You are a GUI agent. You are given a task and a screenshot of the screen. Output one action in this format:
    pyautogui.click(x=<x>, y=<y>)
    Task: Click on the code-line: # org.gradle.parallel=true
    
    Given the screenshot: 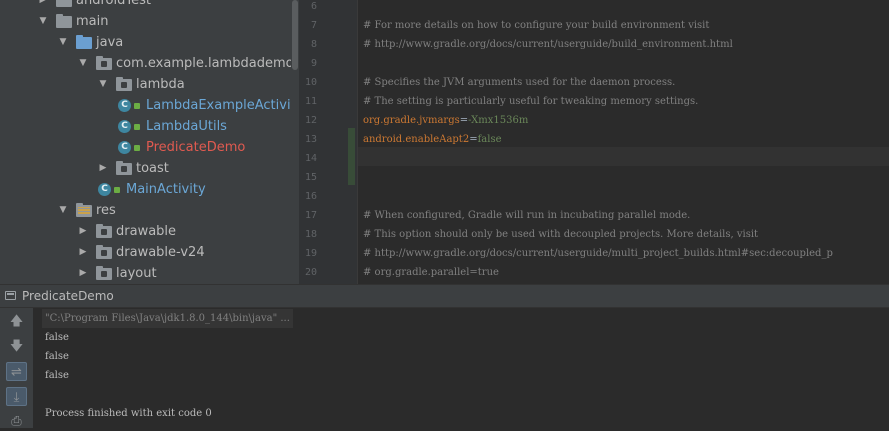 What is the action you would take?
    pyautogui.click(x=431, y=272)
    